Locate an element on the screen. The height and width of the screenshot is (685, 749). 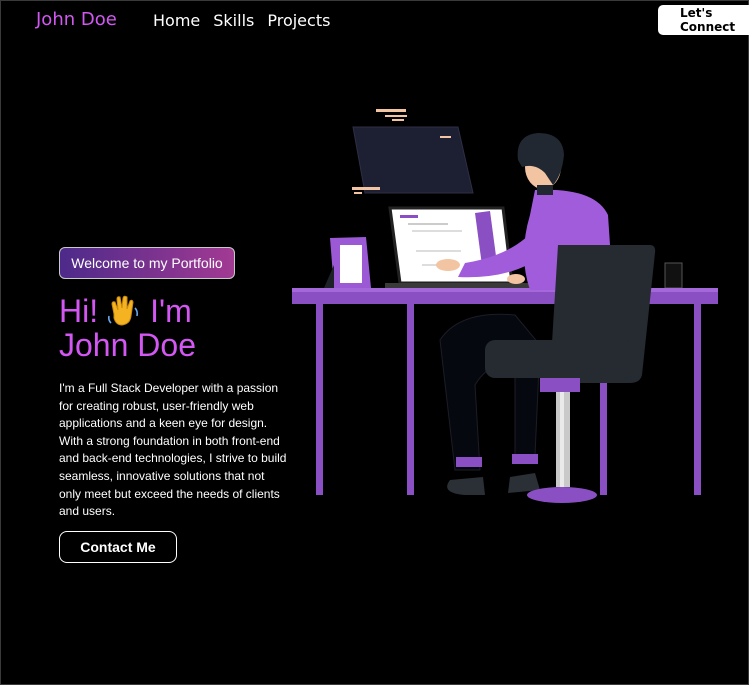
nav-skills: Skills is located at coordinates (233, 20).